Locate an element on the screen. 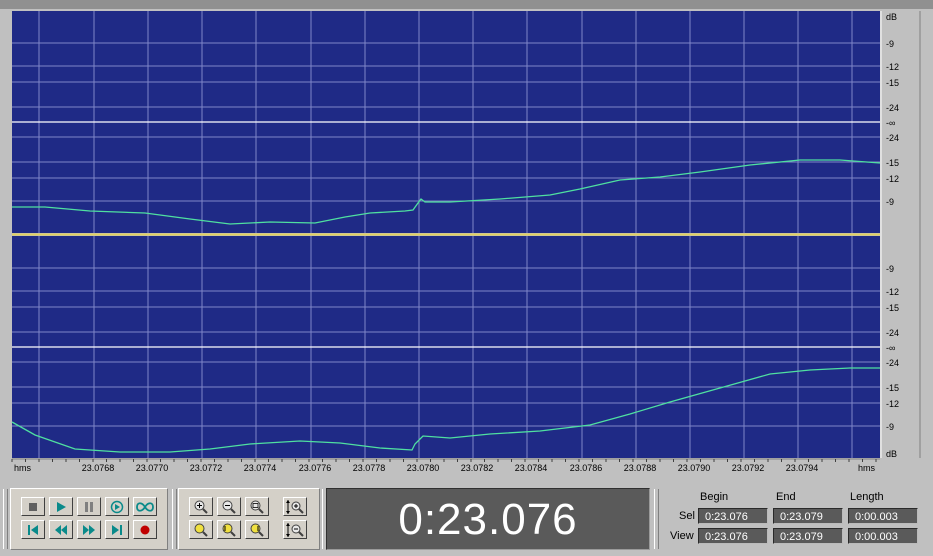  zoom-in-vertical-button is located at coordinates (295, 506).